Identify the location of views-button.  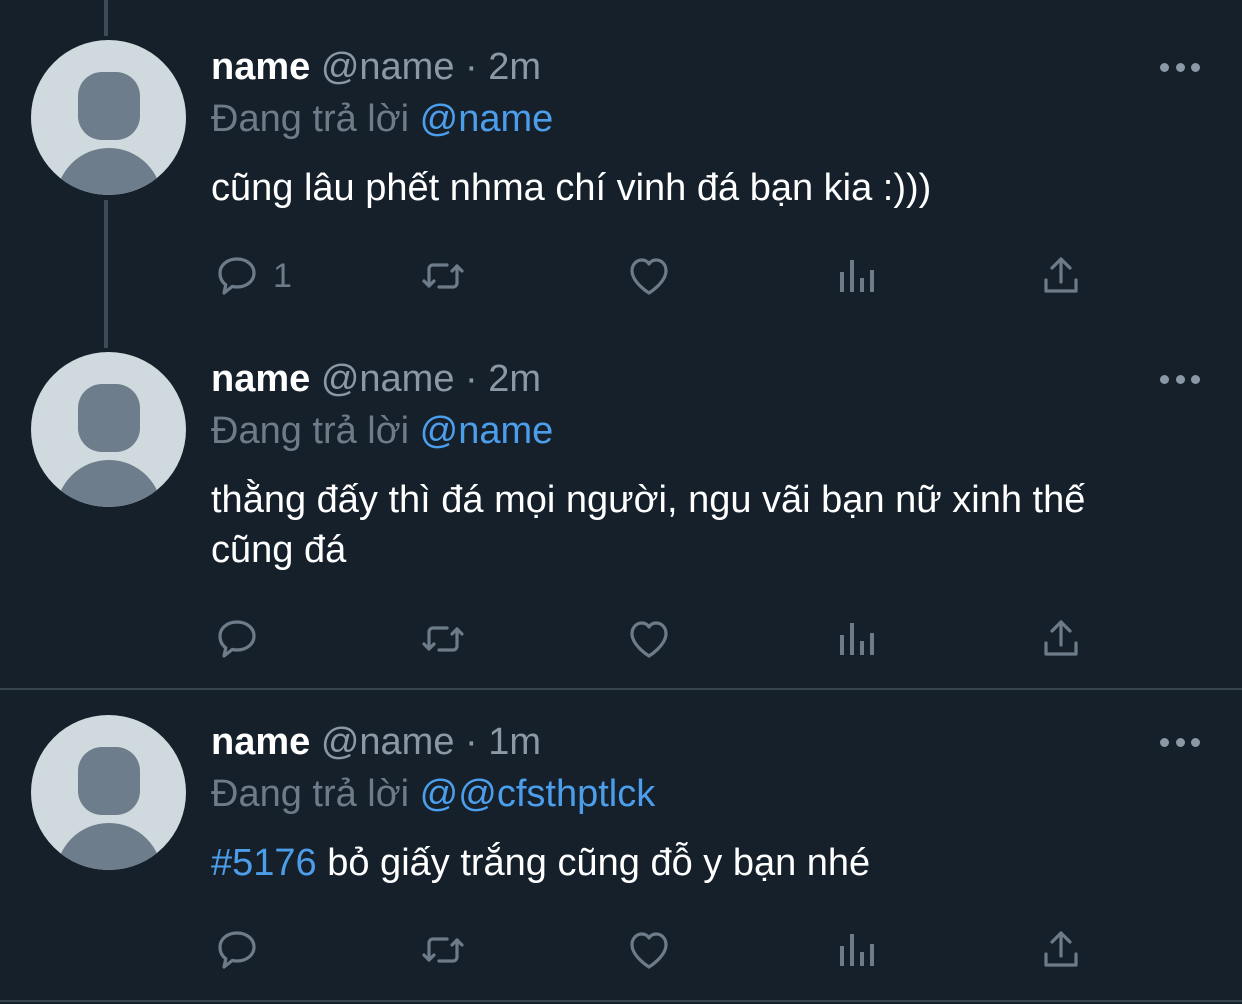
(856, 950).